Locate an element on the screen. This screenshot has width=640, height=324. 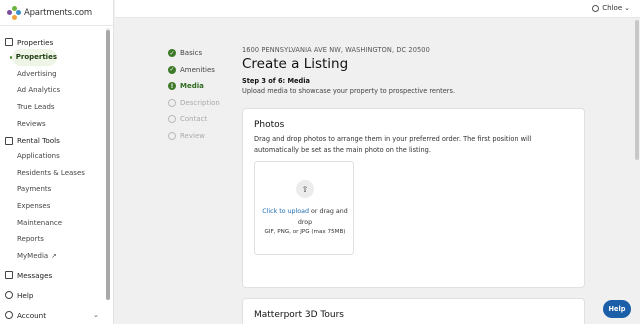
photos-title: Photos is located at coordinates (269, 125).